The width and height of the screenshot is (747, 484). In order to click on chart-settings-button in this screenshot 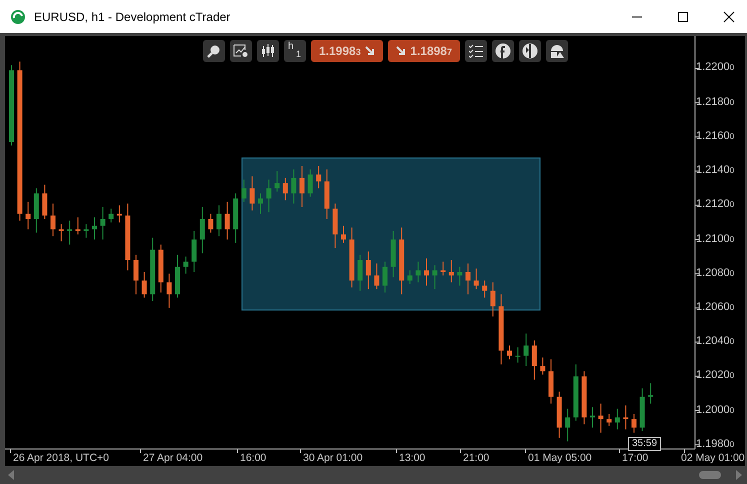, I will do `click(241, 51)`.